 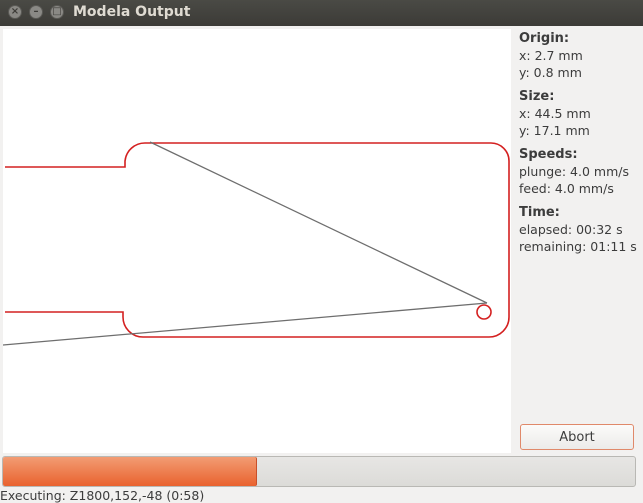 What do you see at coordinates (321, 13) in the screenshot?
I see `title-bar: × – □ Modela Output` at bounding box center [321, 13].